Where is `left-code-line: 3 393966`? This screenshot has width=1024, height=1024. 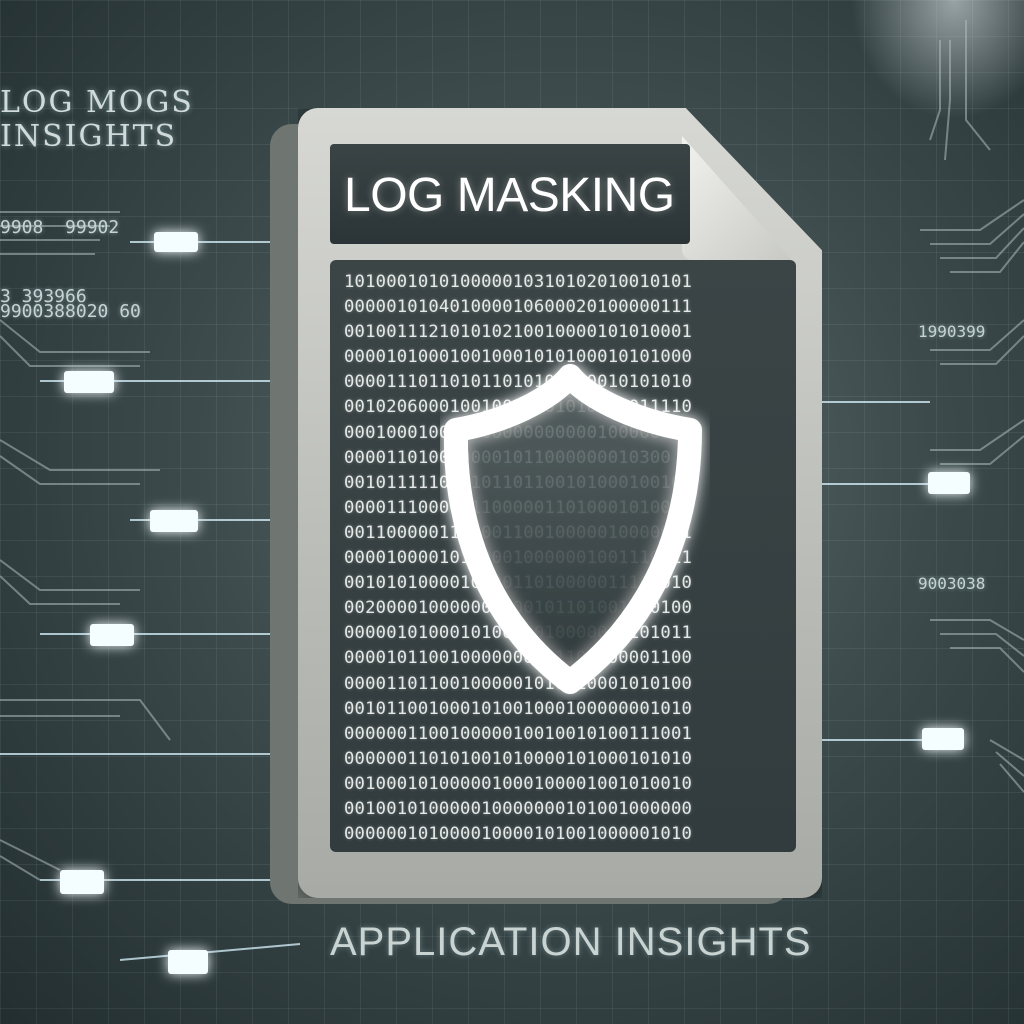
left-code-line: 3 393966 is located at coordinates (43, 296).